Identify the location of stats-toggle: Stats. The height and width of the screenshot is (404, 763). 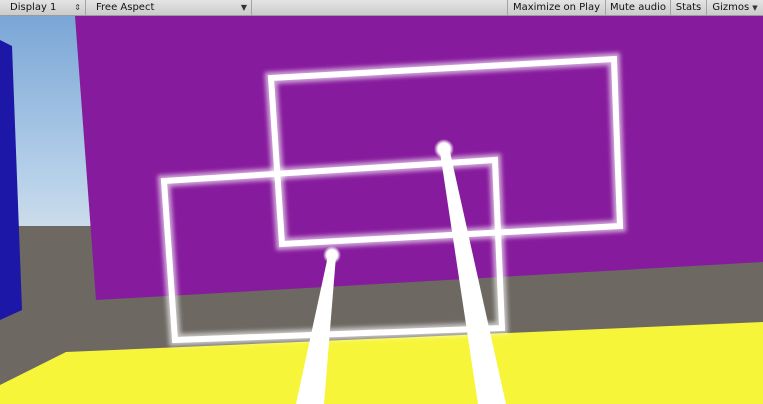
(688, 7).